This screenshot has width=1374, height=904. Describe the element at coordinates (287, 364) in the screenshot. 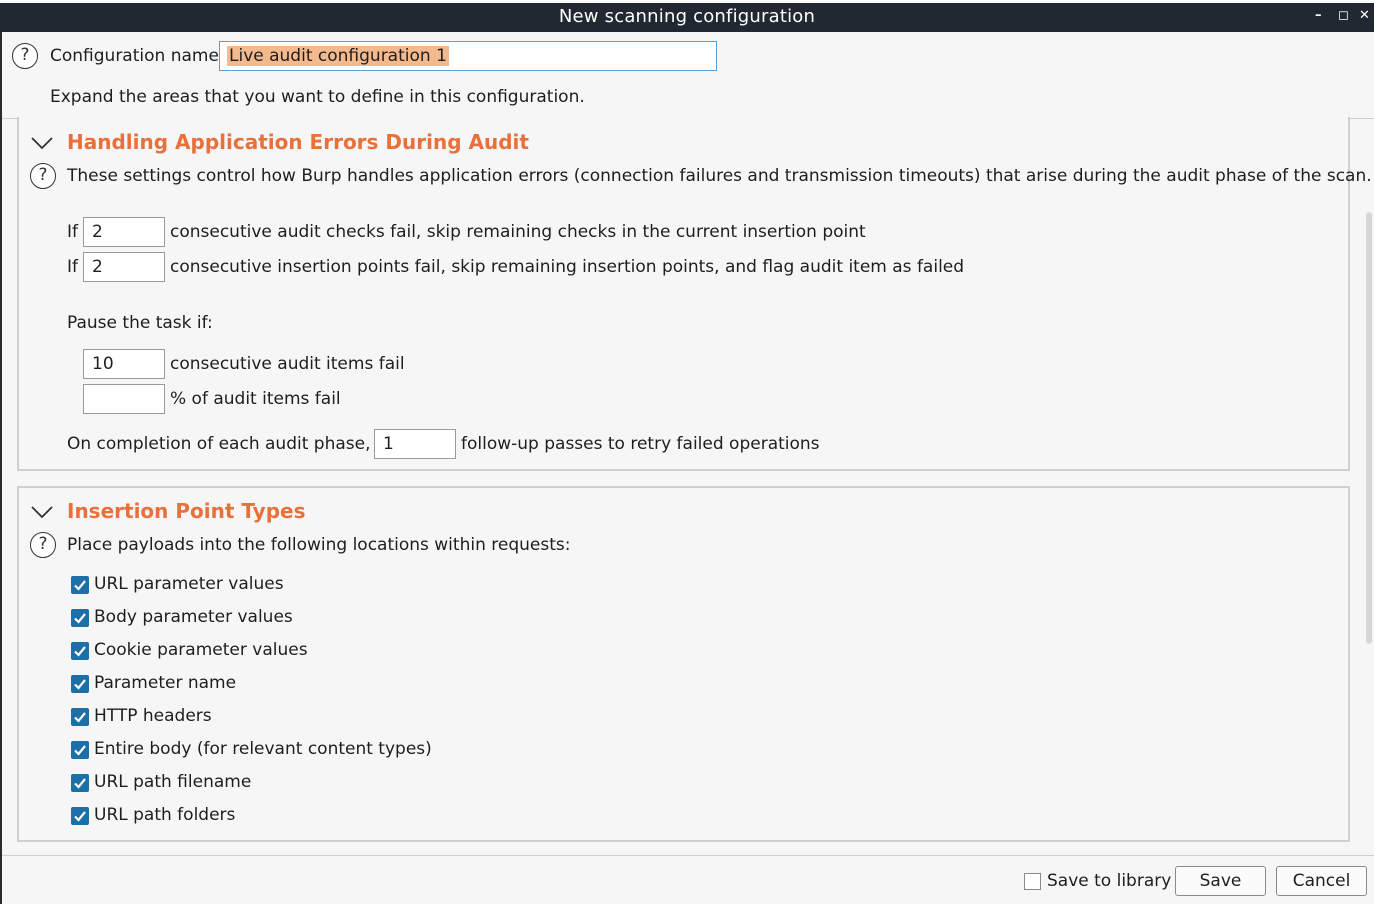

I see `items-fail-text: consecutive audit items fail` at that location.